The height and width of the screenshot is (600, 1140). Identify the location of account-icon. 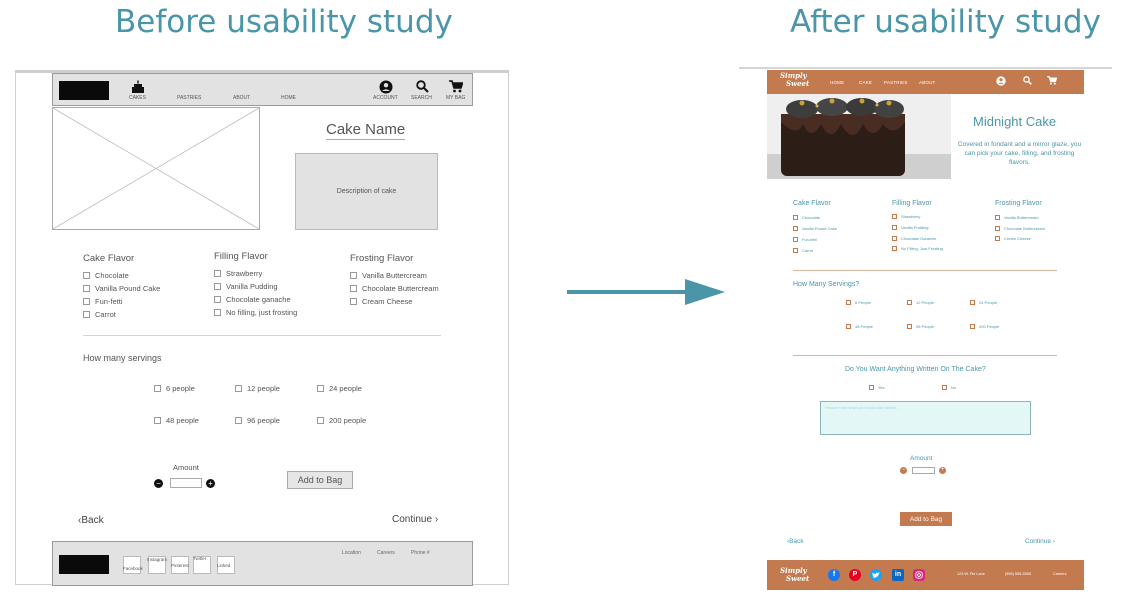
(1001, 82).